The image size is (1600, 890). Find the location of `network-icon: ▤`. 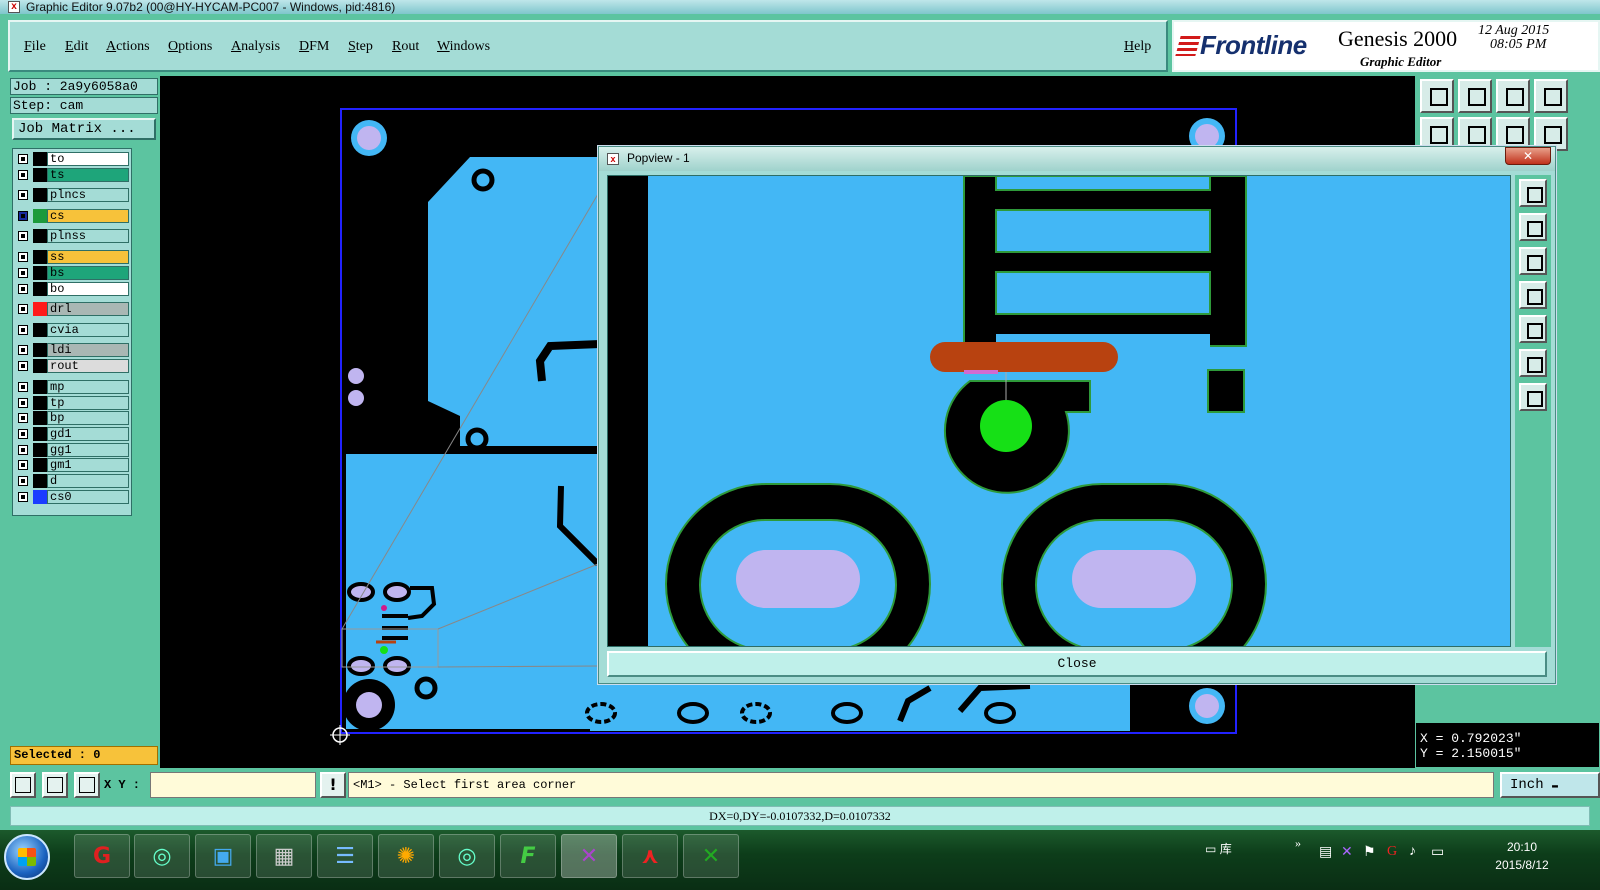

network-icon: ▤ is located at coordinates (1325, 852).